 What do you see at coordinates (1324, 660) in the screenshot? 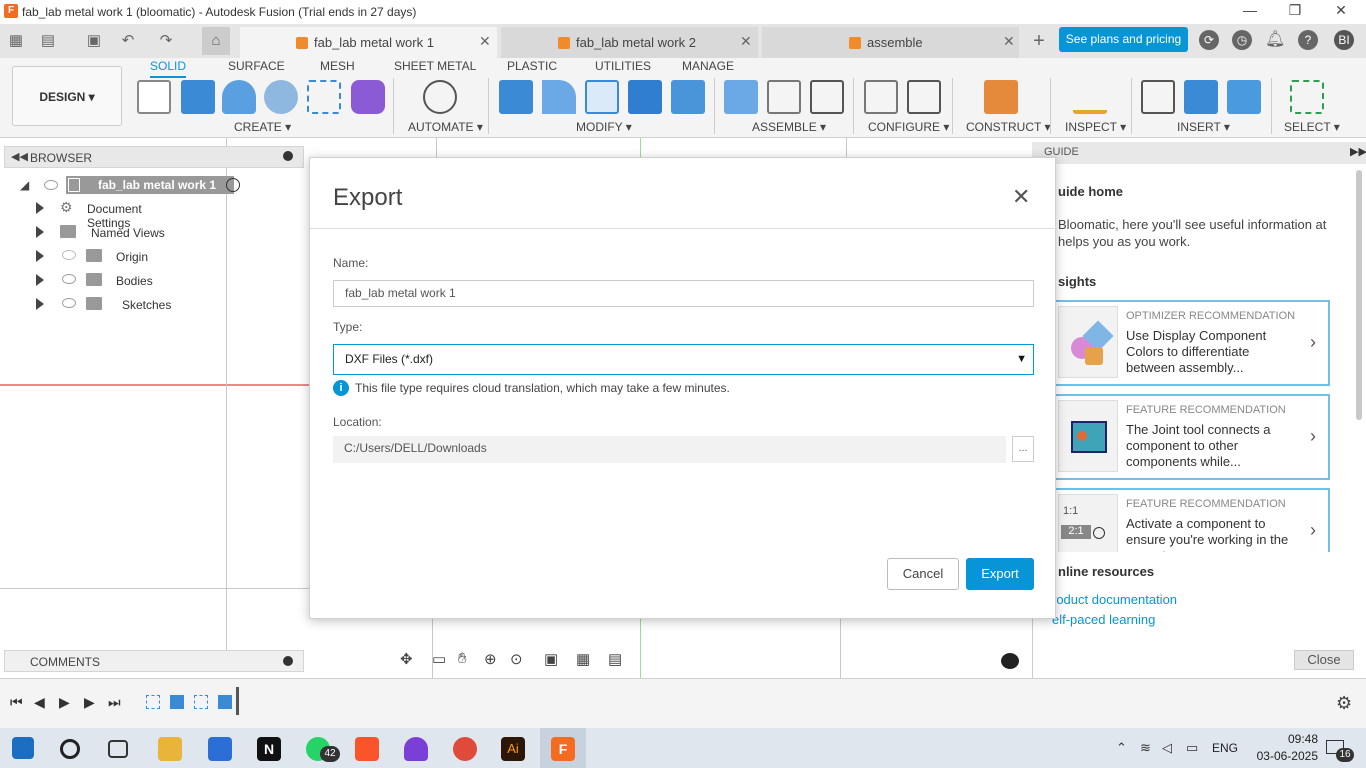
I see `guide-close-button: Close` at bounding box center [1324, 660].